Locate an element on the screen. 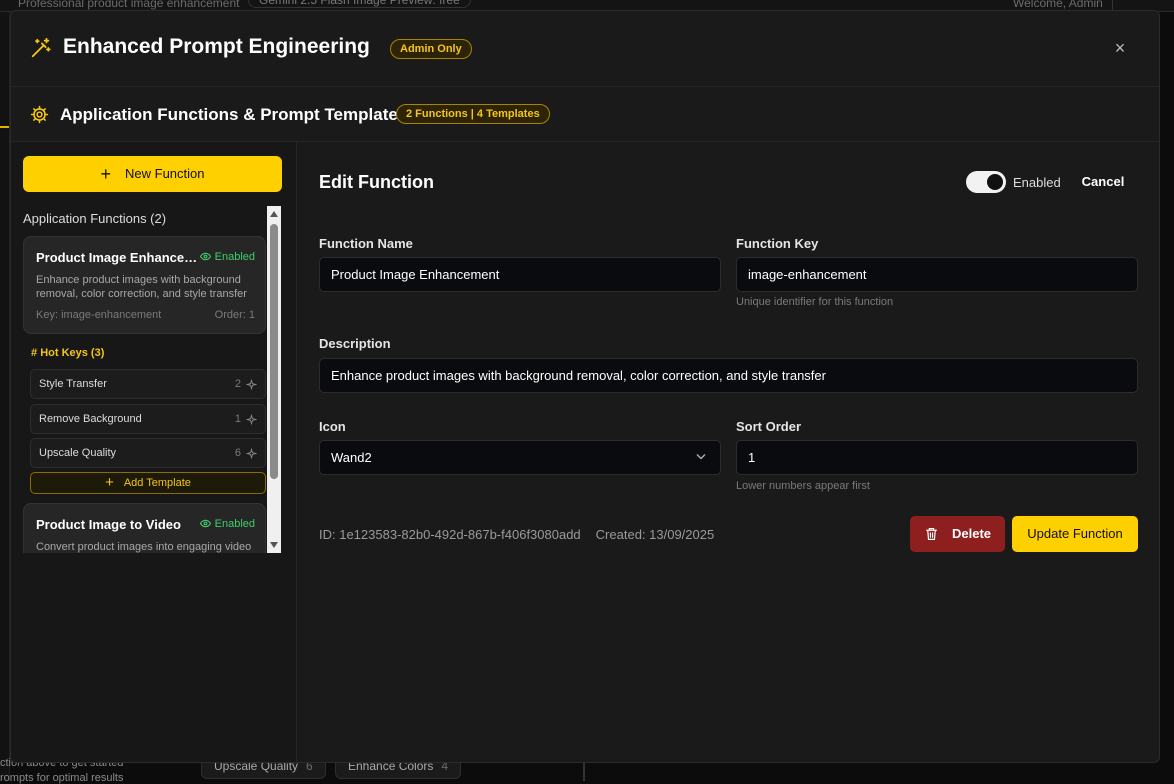 This screenshot has width=1174, height=784. hotkeys-label: Hot Keys (3) is located at coordinates (72, 353).